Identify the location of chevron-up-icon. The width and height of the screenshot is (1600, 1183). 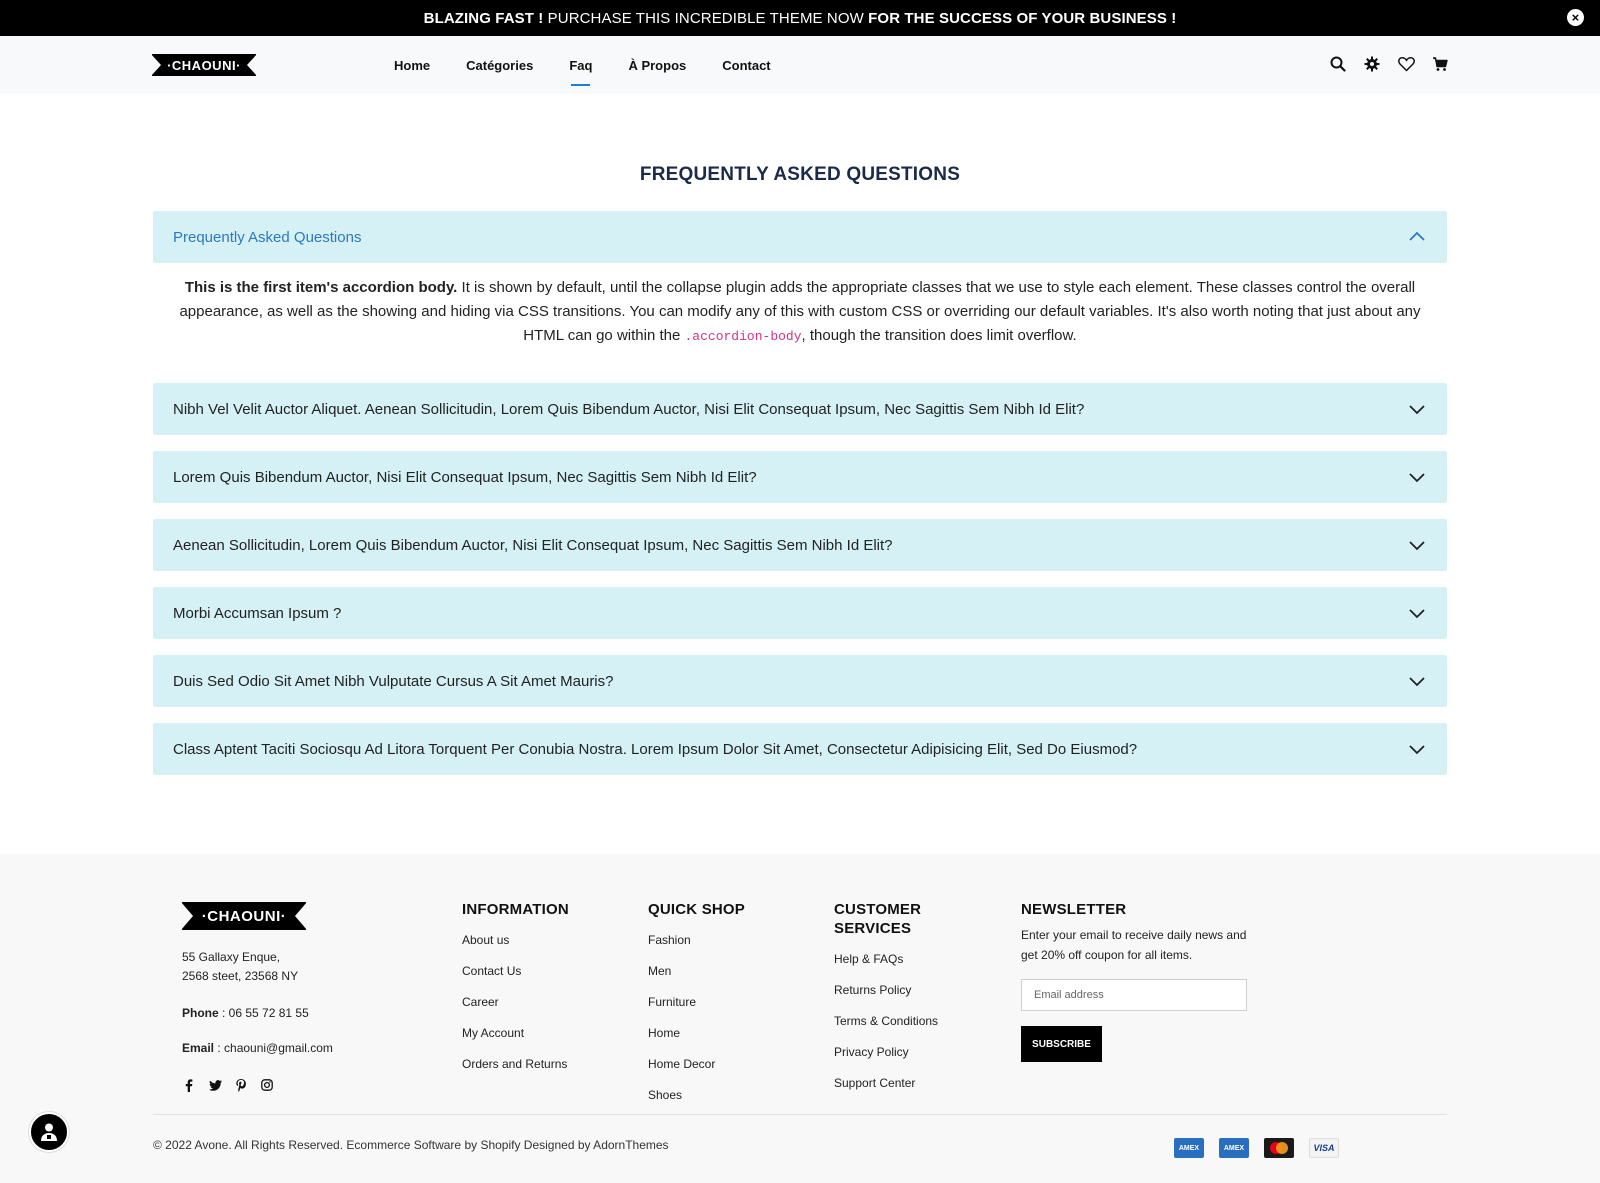
(1417, 237).